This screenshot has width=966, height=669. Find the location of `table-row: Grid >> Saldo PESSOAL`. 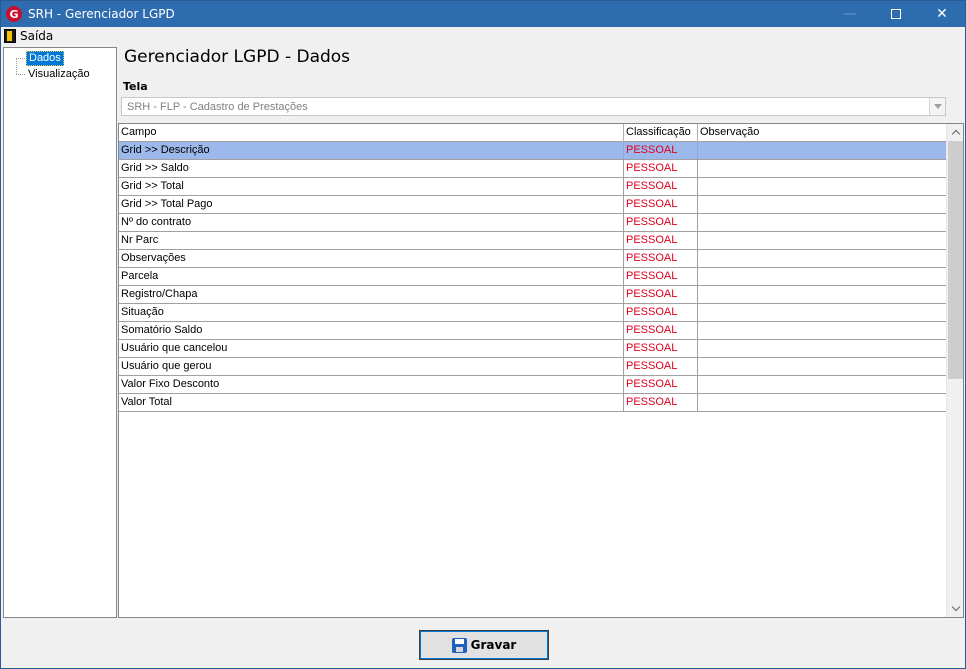

table-row: Grid >> Saldo PESSOAL is located at coordinates (533, 169).